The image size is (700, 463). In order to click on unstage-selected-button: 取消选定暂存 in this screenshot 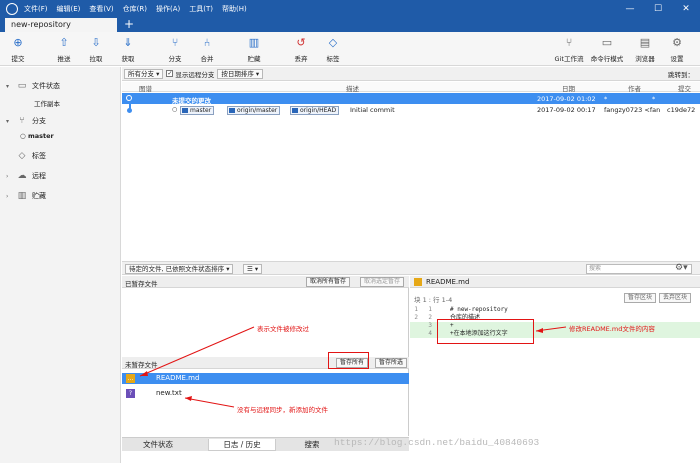, I will do `click(382, 282)`.